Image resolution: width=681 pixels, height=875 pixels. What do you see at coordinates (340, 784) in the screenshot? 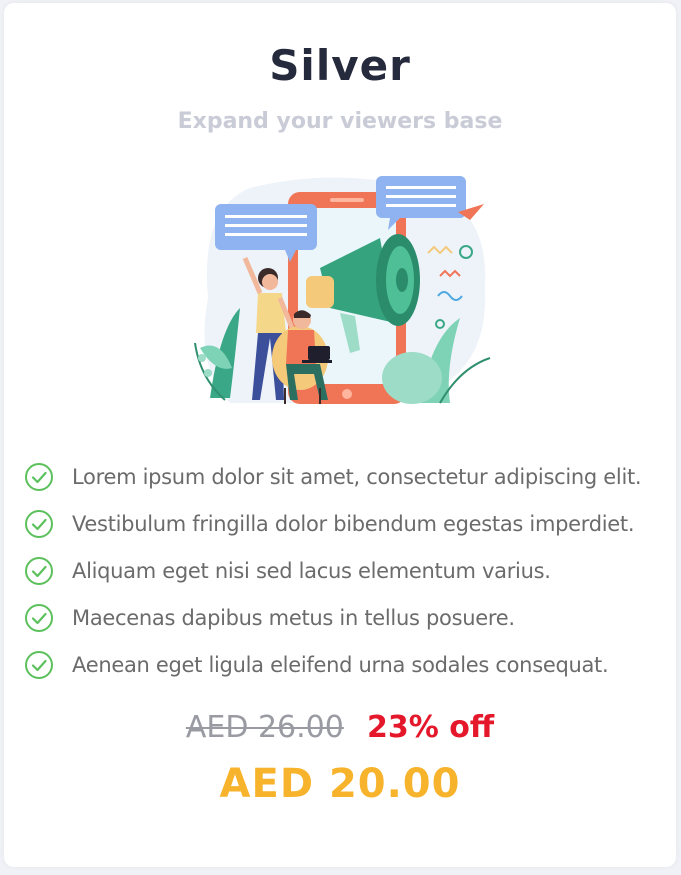
I see `current-price: AED 20.00` at bounding box center [340, 784].